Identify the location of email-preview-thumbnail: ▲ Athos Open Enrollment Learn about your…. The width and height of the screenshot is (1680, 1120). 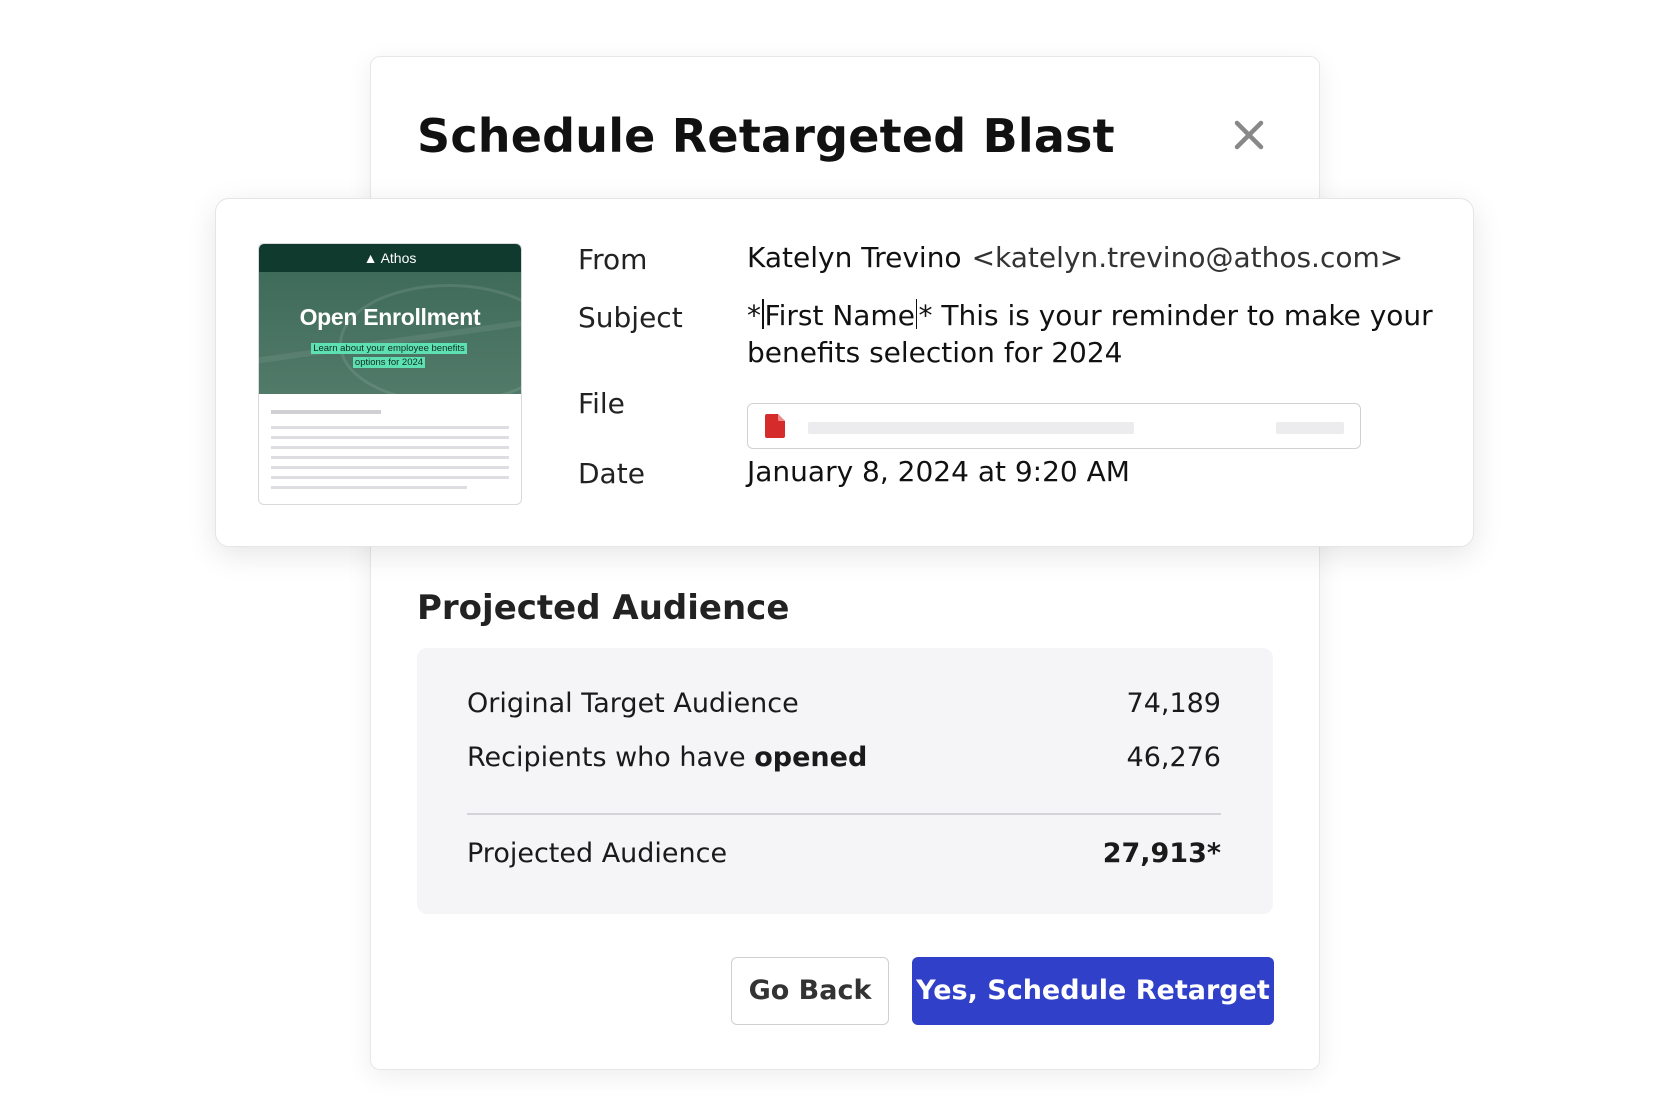
(390, 374).